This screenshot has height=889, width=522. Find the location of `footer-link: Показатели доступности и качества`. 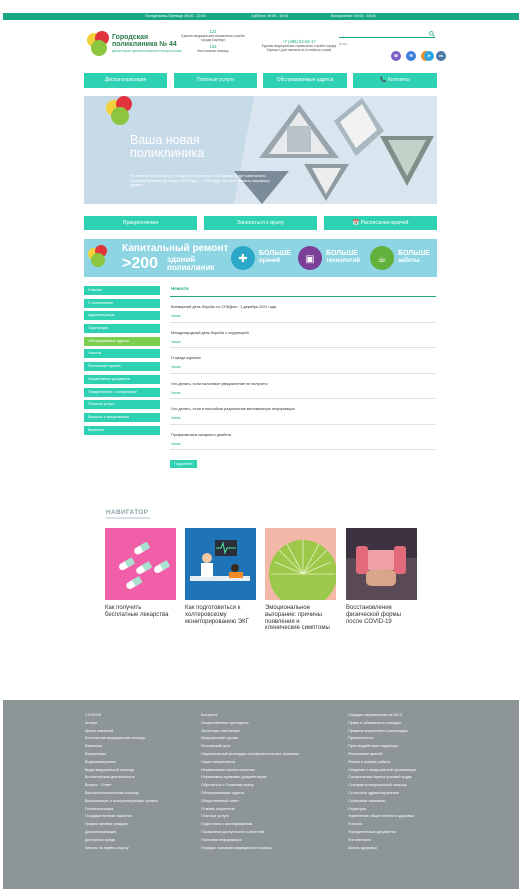

footer-link: Показатели доступности и качества is located at coordinates (250, 833).